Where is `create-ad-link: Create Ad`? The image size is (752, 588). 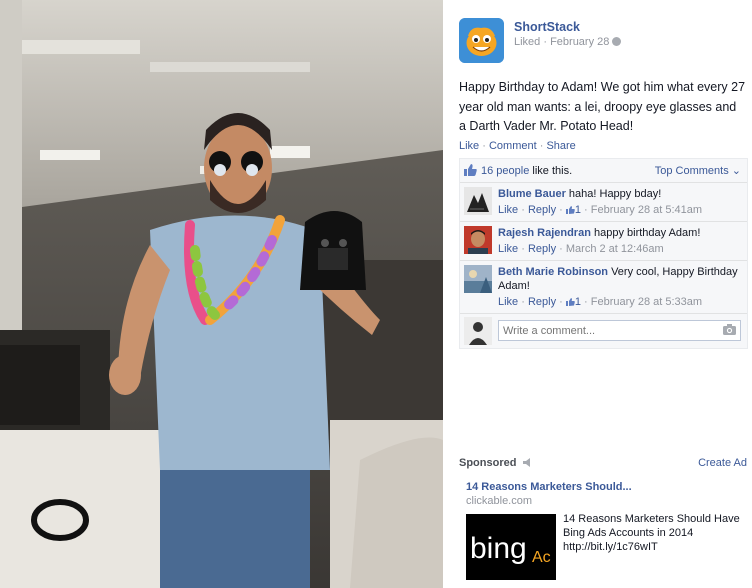
create-ad-link: Create Ad is located at coordinates (722, 463).